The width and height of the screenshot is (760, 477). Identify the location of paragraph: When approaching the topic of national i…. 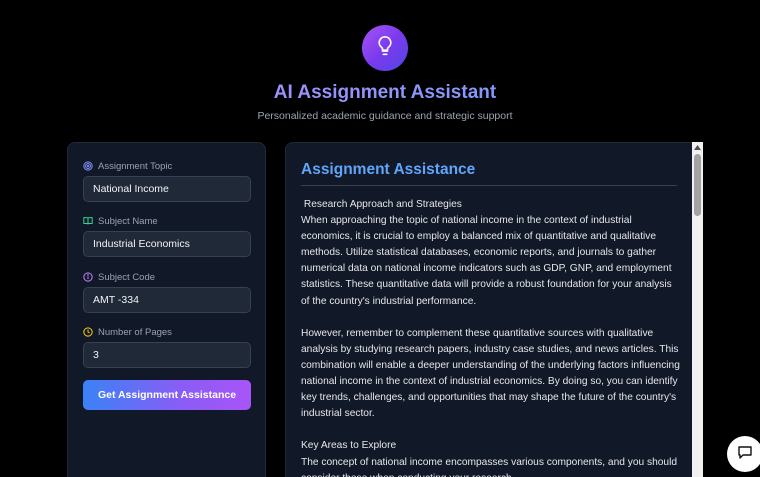
(486, 261).